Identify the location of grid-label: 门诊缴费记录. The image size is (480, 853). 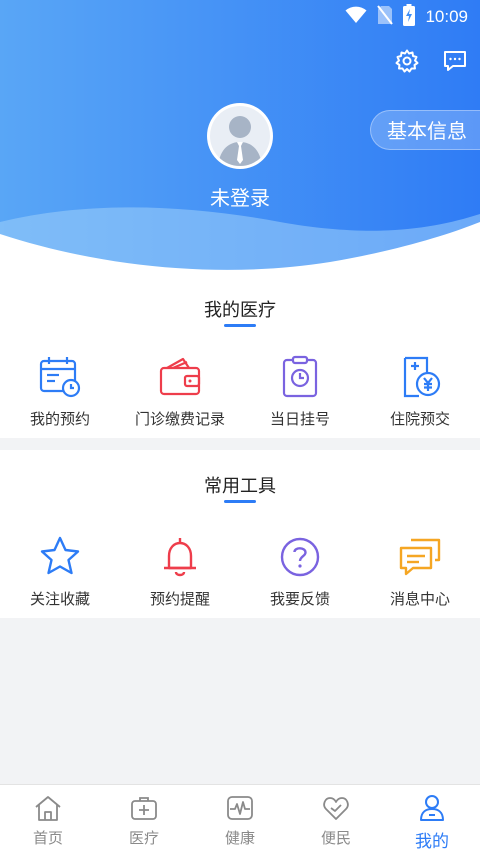
(179, 419).